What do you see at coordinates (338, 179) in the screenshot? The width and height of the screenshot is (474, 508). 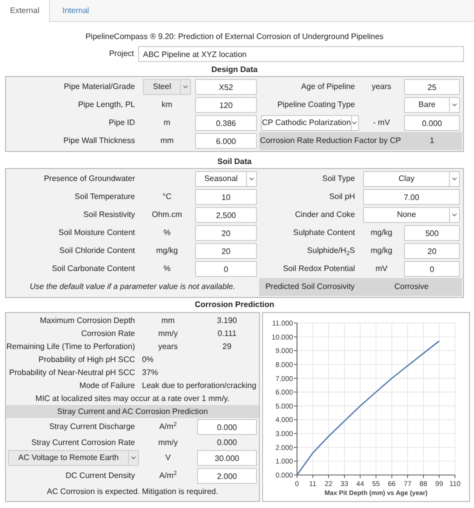 I see `field-label: Soil Type` at bounding box center [338, 179].